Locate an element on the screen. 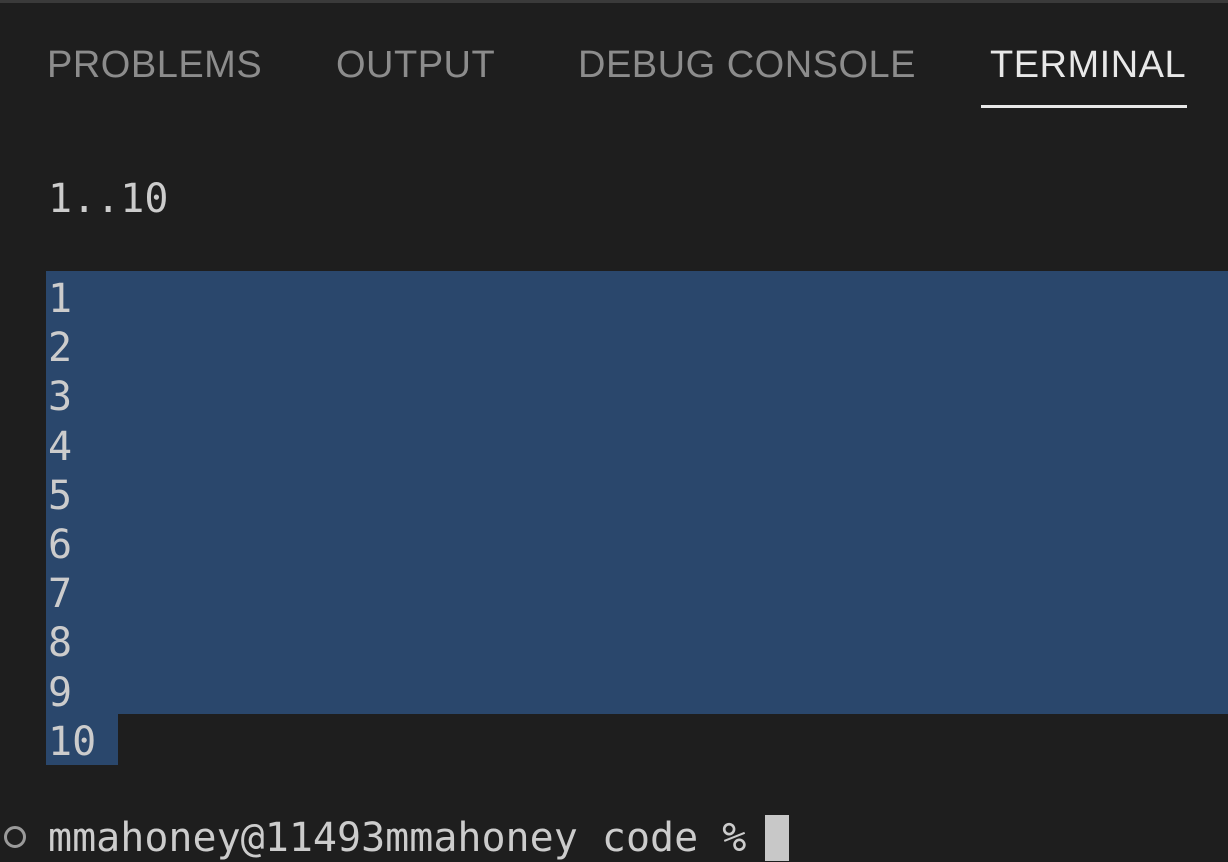 The image size is (1228, 862). output-line: 10 is located at coordinates (72, 741).